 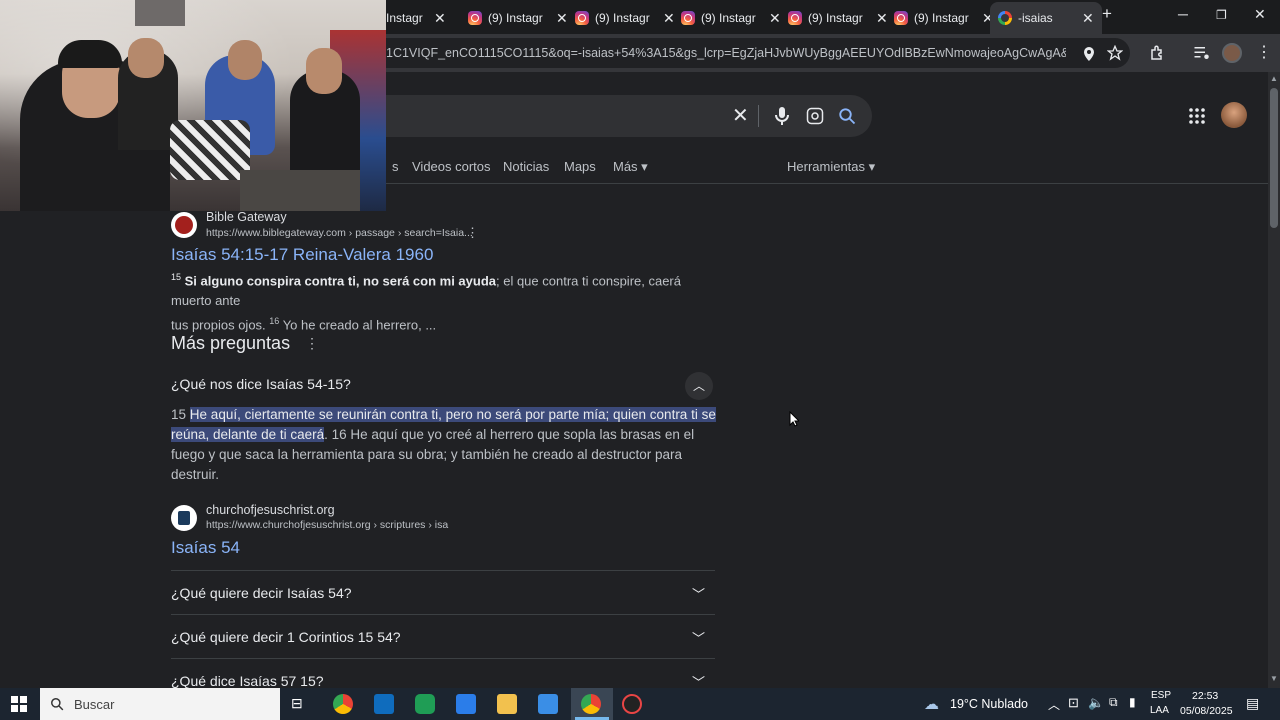 I want to click on lens-camera-icon, so click(x=815, y=116).